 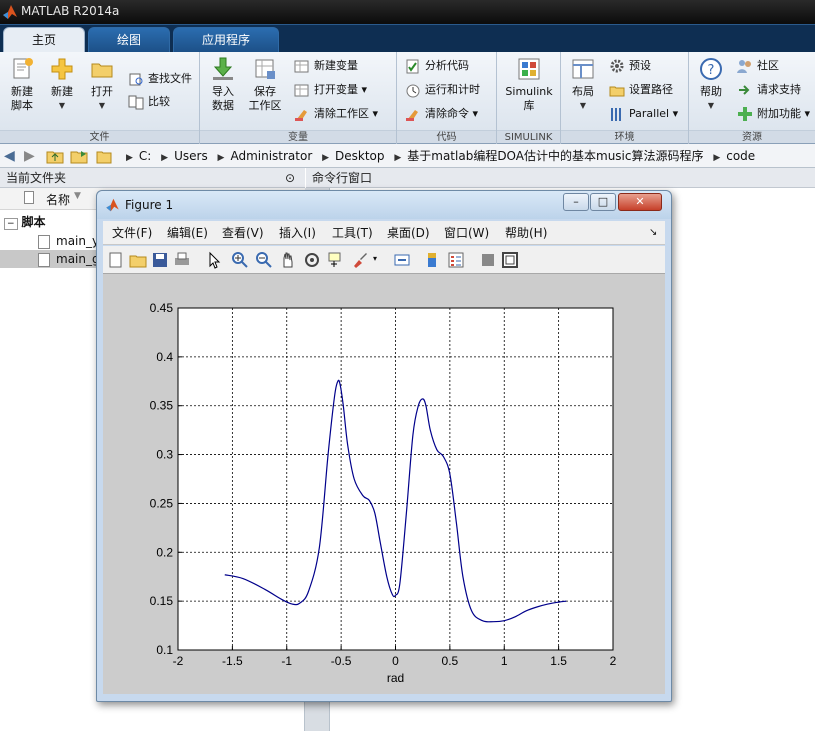 I want to click on open-button: 打开 ▼, so click(x=102, y=84).